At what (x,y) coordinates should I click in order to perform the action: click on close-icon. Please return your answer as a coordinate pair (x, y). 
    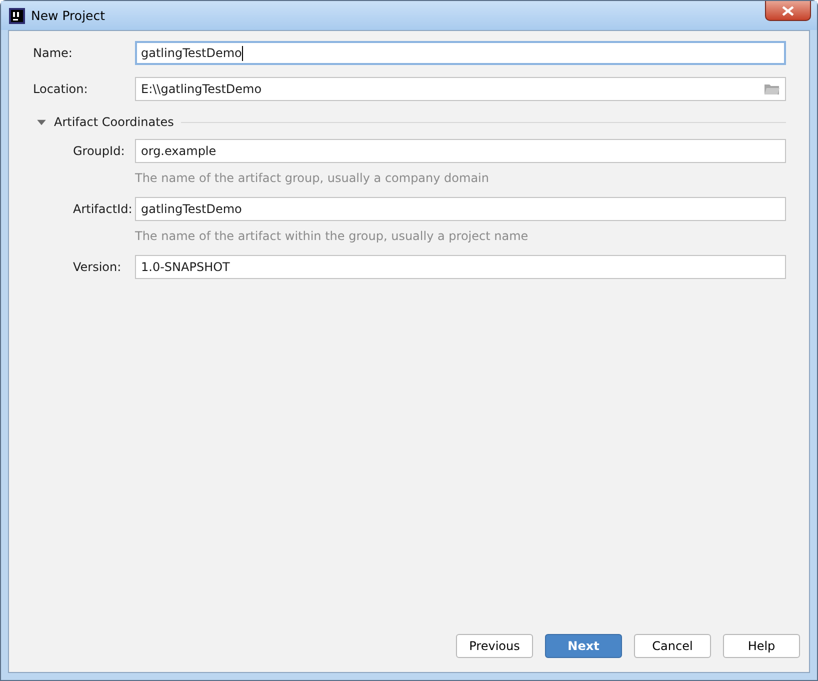
    Looking at the image, I should click on (788, 11).